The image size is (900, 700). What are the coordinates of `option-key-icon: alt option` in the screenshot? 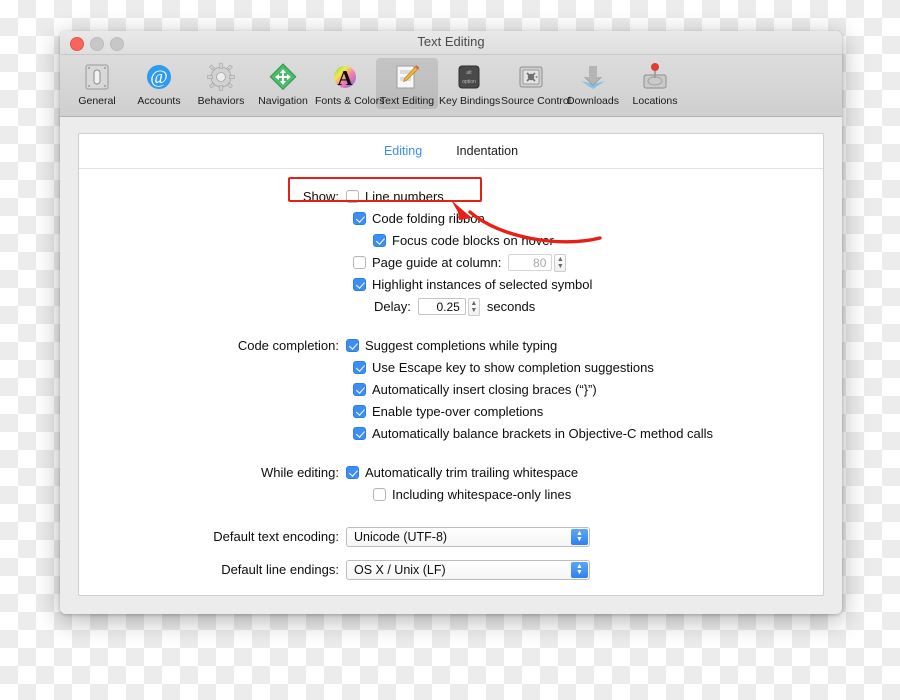 It's located at (469, 76).